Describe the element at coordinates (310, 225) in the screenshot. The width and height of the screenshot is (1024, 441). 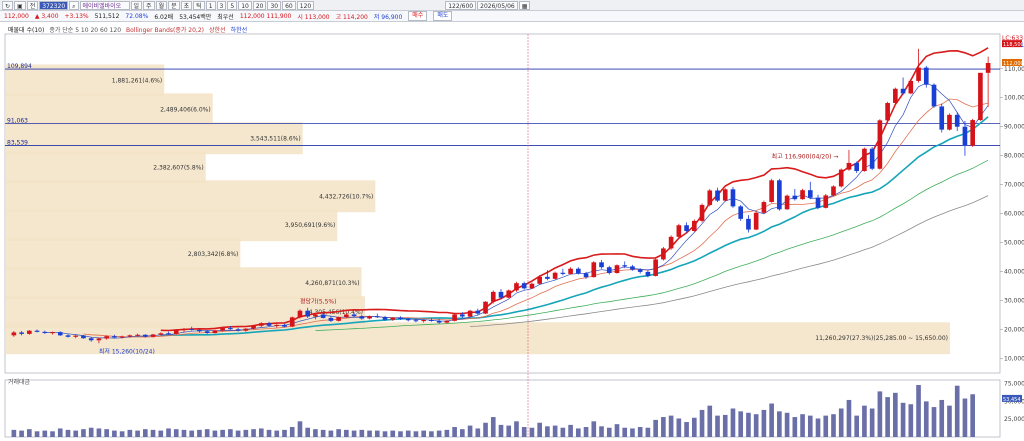
I see `volume-profile-label: 3,950,691(9.6%)` at that location.